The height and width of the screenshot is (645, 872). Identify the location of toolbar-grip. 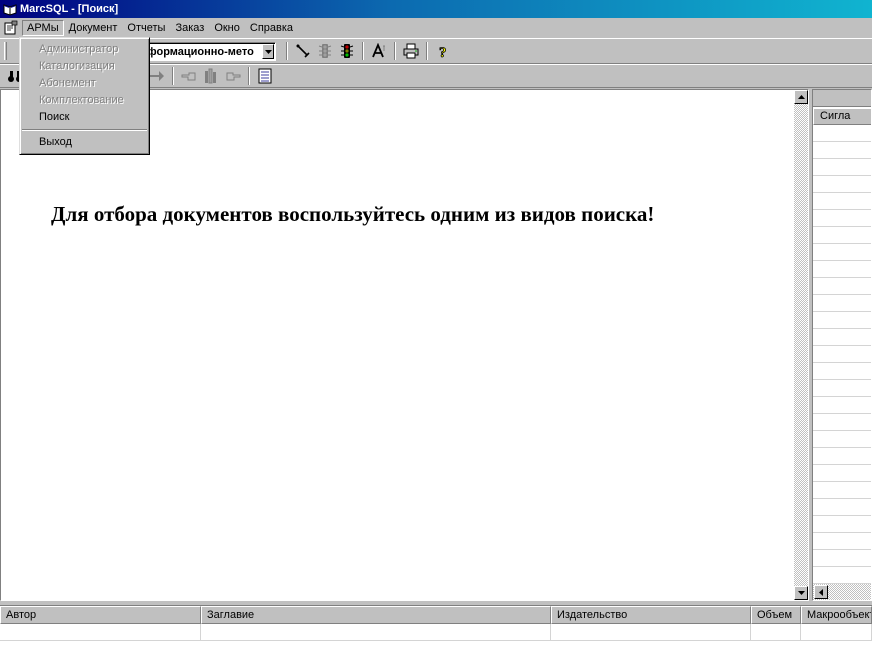
(5, 51).